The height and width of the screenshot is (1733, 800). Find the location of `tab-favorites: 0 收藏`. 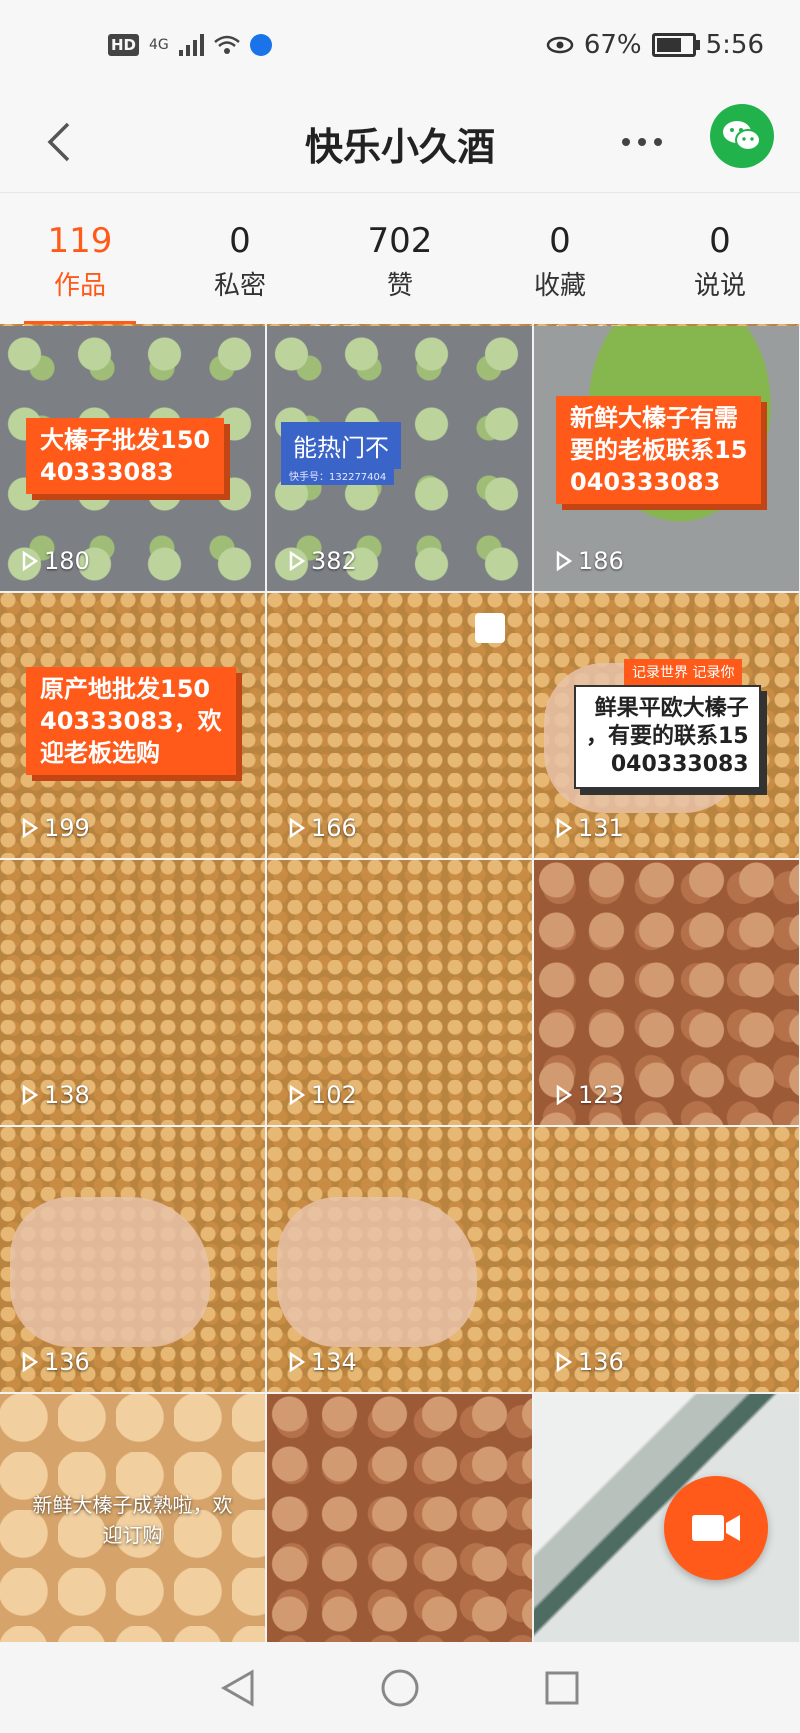

tab-favorites: 0 收藏 is located at coordinates (560, 259).